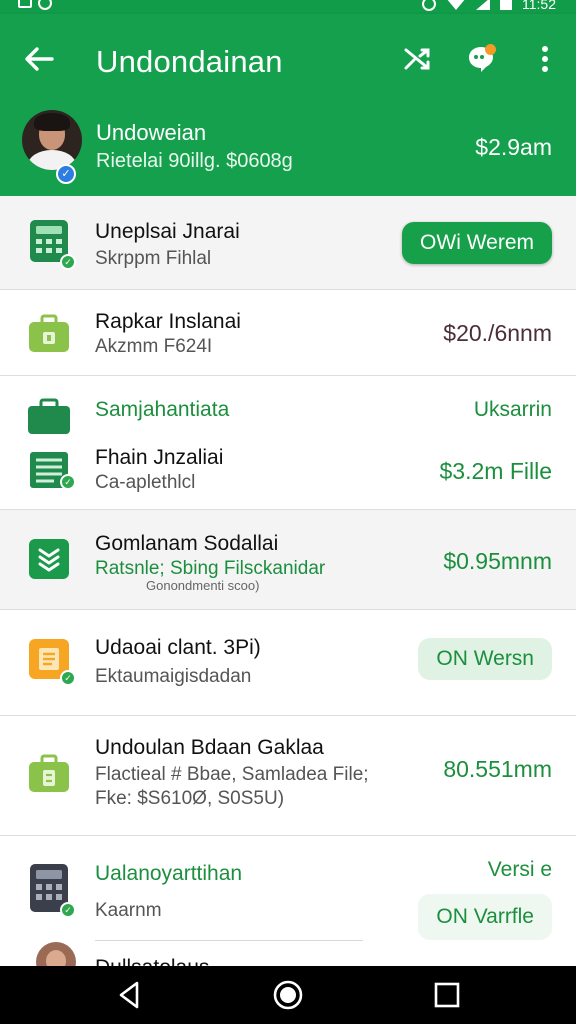  I want to click on item-value: 80.551mm, so click(497, 769).